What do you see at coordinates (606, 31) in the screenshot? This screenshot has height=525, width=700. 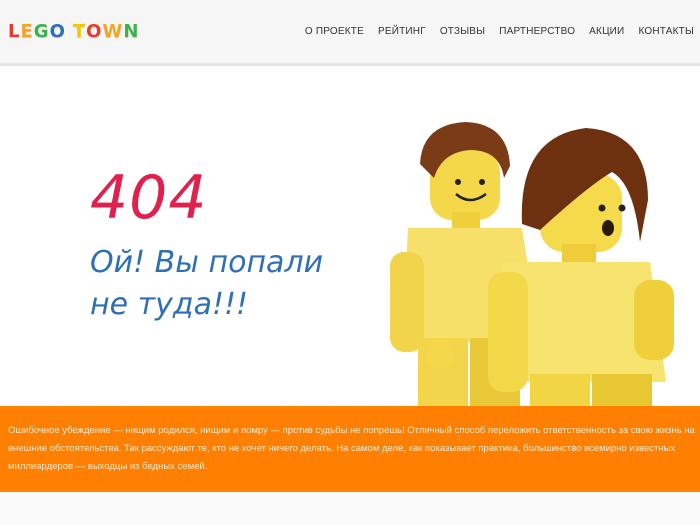 I see `nav-promotions: АКЦИИ` at bounding box center [606, 31].